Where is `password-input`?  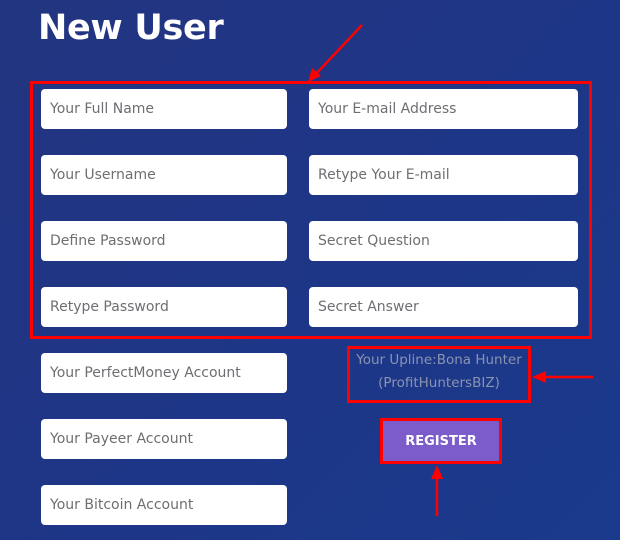
password-input is located at coordinates (164, 241).